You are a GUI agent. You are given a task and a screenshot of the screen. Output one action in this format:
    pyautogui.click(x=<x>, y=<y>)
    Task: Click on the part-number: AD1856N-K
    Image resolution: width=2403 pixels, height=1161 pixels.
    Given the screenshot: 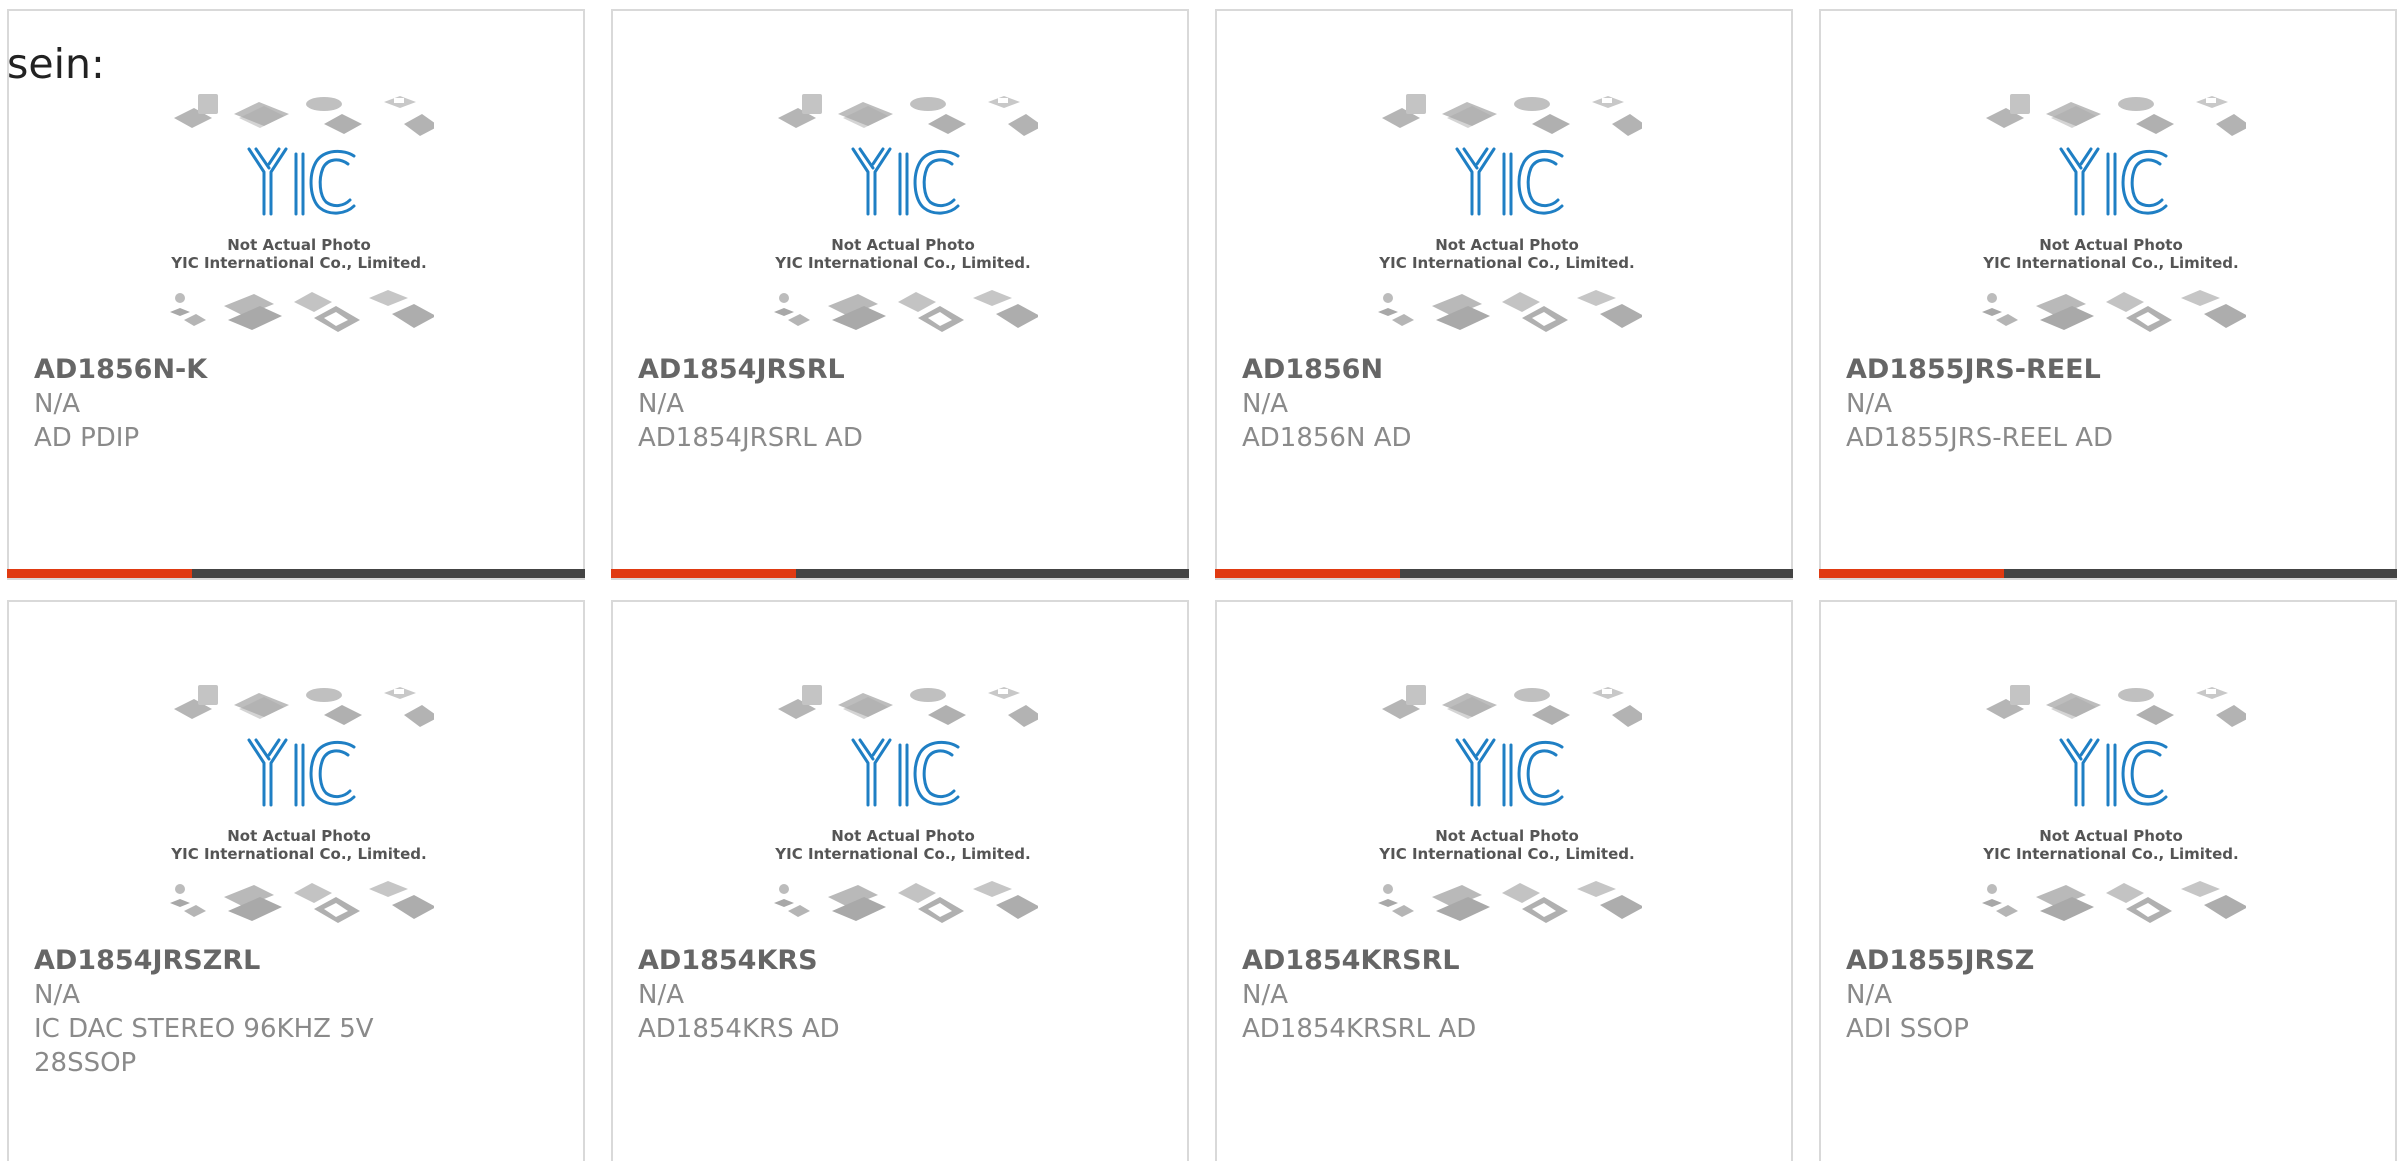 What is the action you would take?
    pyautogui.click(x=294, y=370)
    